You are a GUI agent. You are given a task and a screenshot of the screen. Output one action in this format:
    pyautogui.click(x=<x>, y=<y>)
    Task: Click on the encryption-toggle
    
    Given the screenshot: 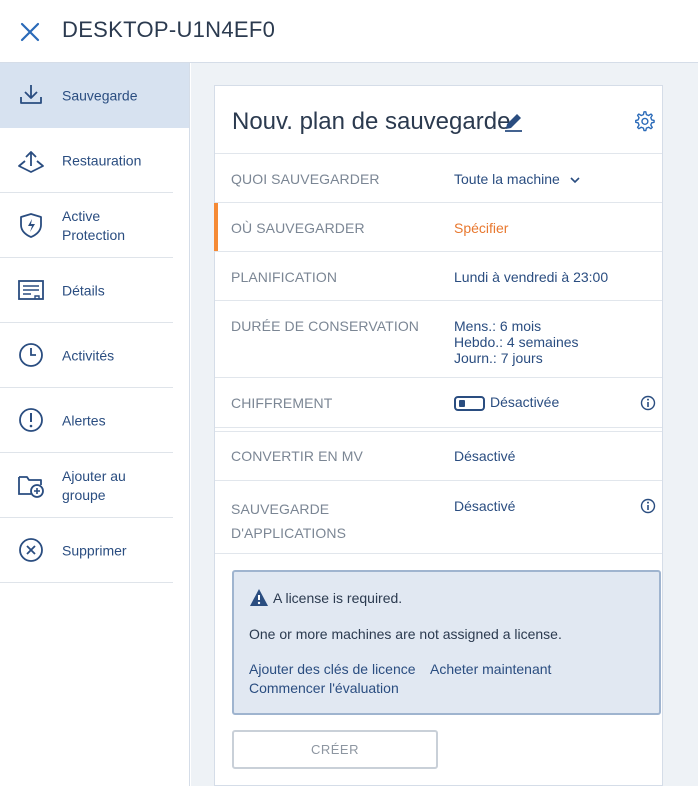 What is the action you would take?
    pyautogui.click(x=469, y=403)
    